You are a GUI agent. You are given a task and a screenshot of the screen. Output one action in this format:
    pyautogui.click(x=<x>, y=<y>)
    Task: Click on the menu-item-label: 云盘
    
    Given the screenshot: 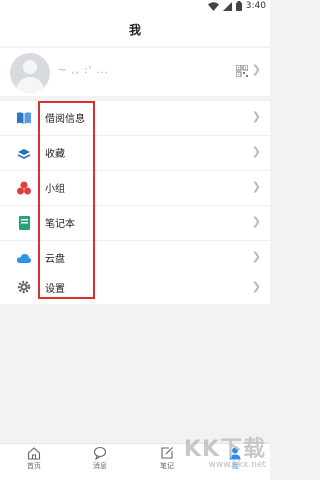 What is the action you would take?
    pyautogui.click(x=55, y=259)
    